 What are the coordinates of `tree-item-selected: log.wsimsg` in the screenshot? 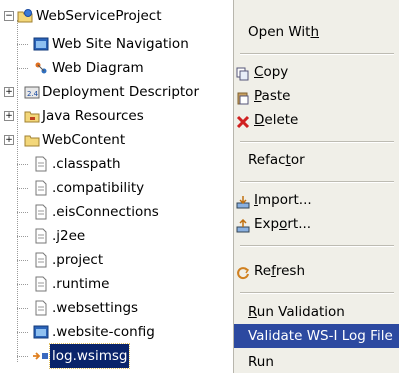 It's located at (116, 356).